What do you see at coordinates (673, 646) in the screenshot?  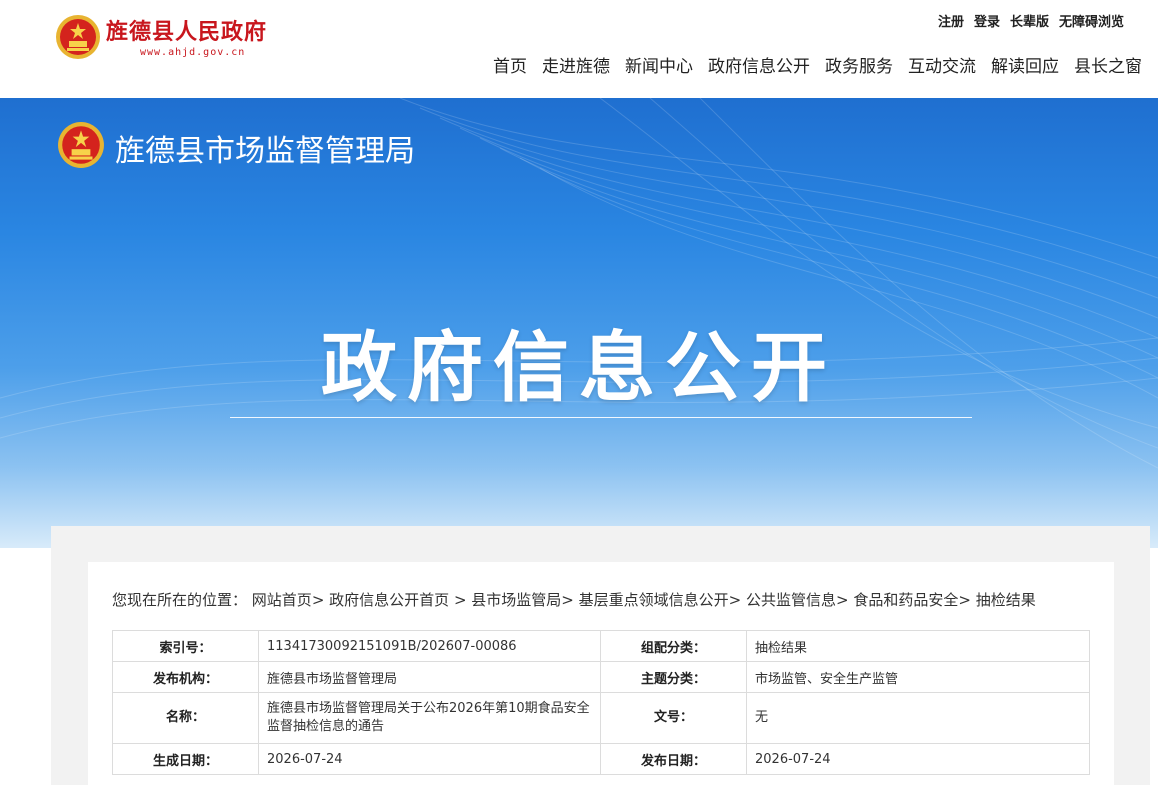 I see `category-label: 组配分类：` at bounding box center [673, 646].